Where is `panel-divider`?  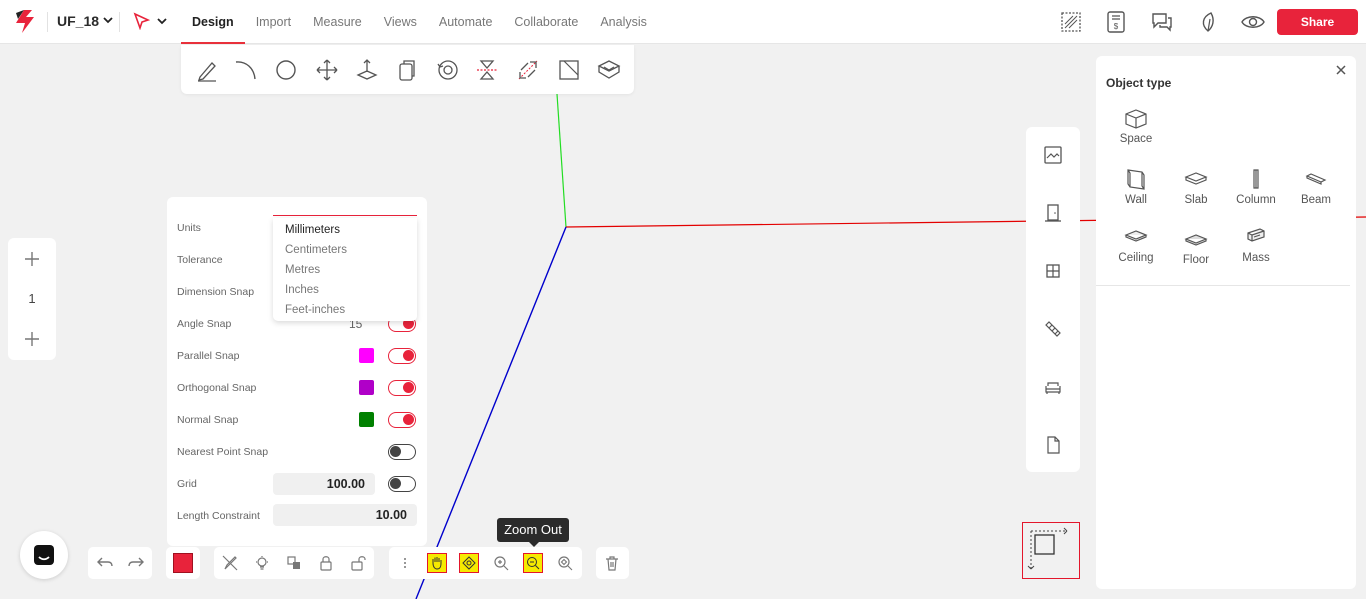 panel-divider is located at coordinates (1223, 285).